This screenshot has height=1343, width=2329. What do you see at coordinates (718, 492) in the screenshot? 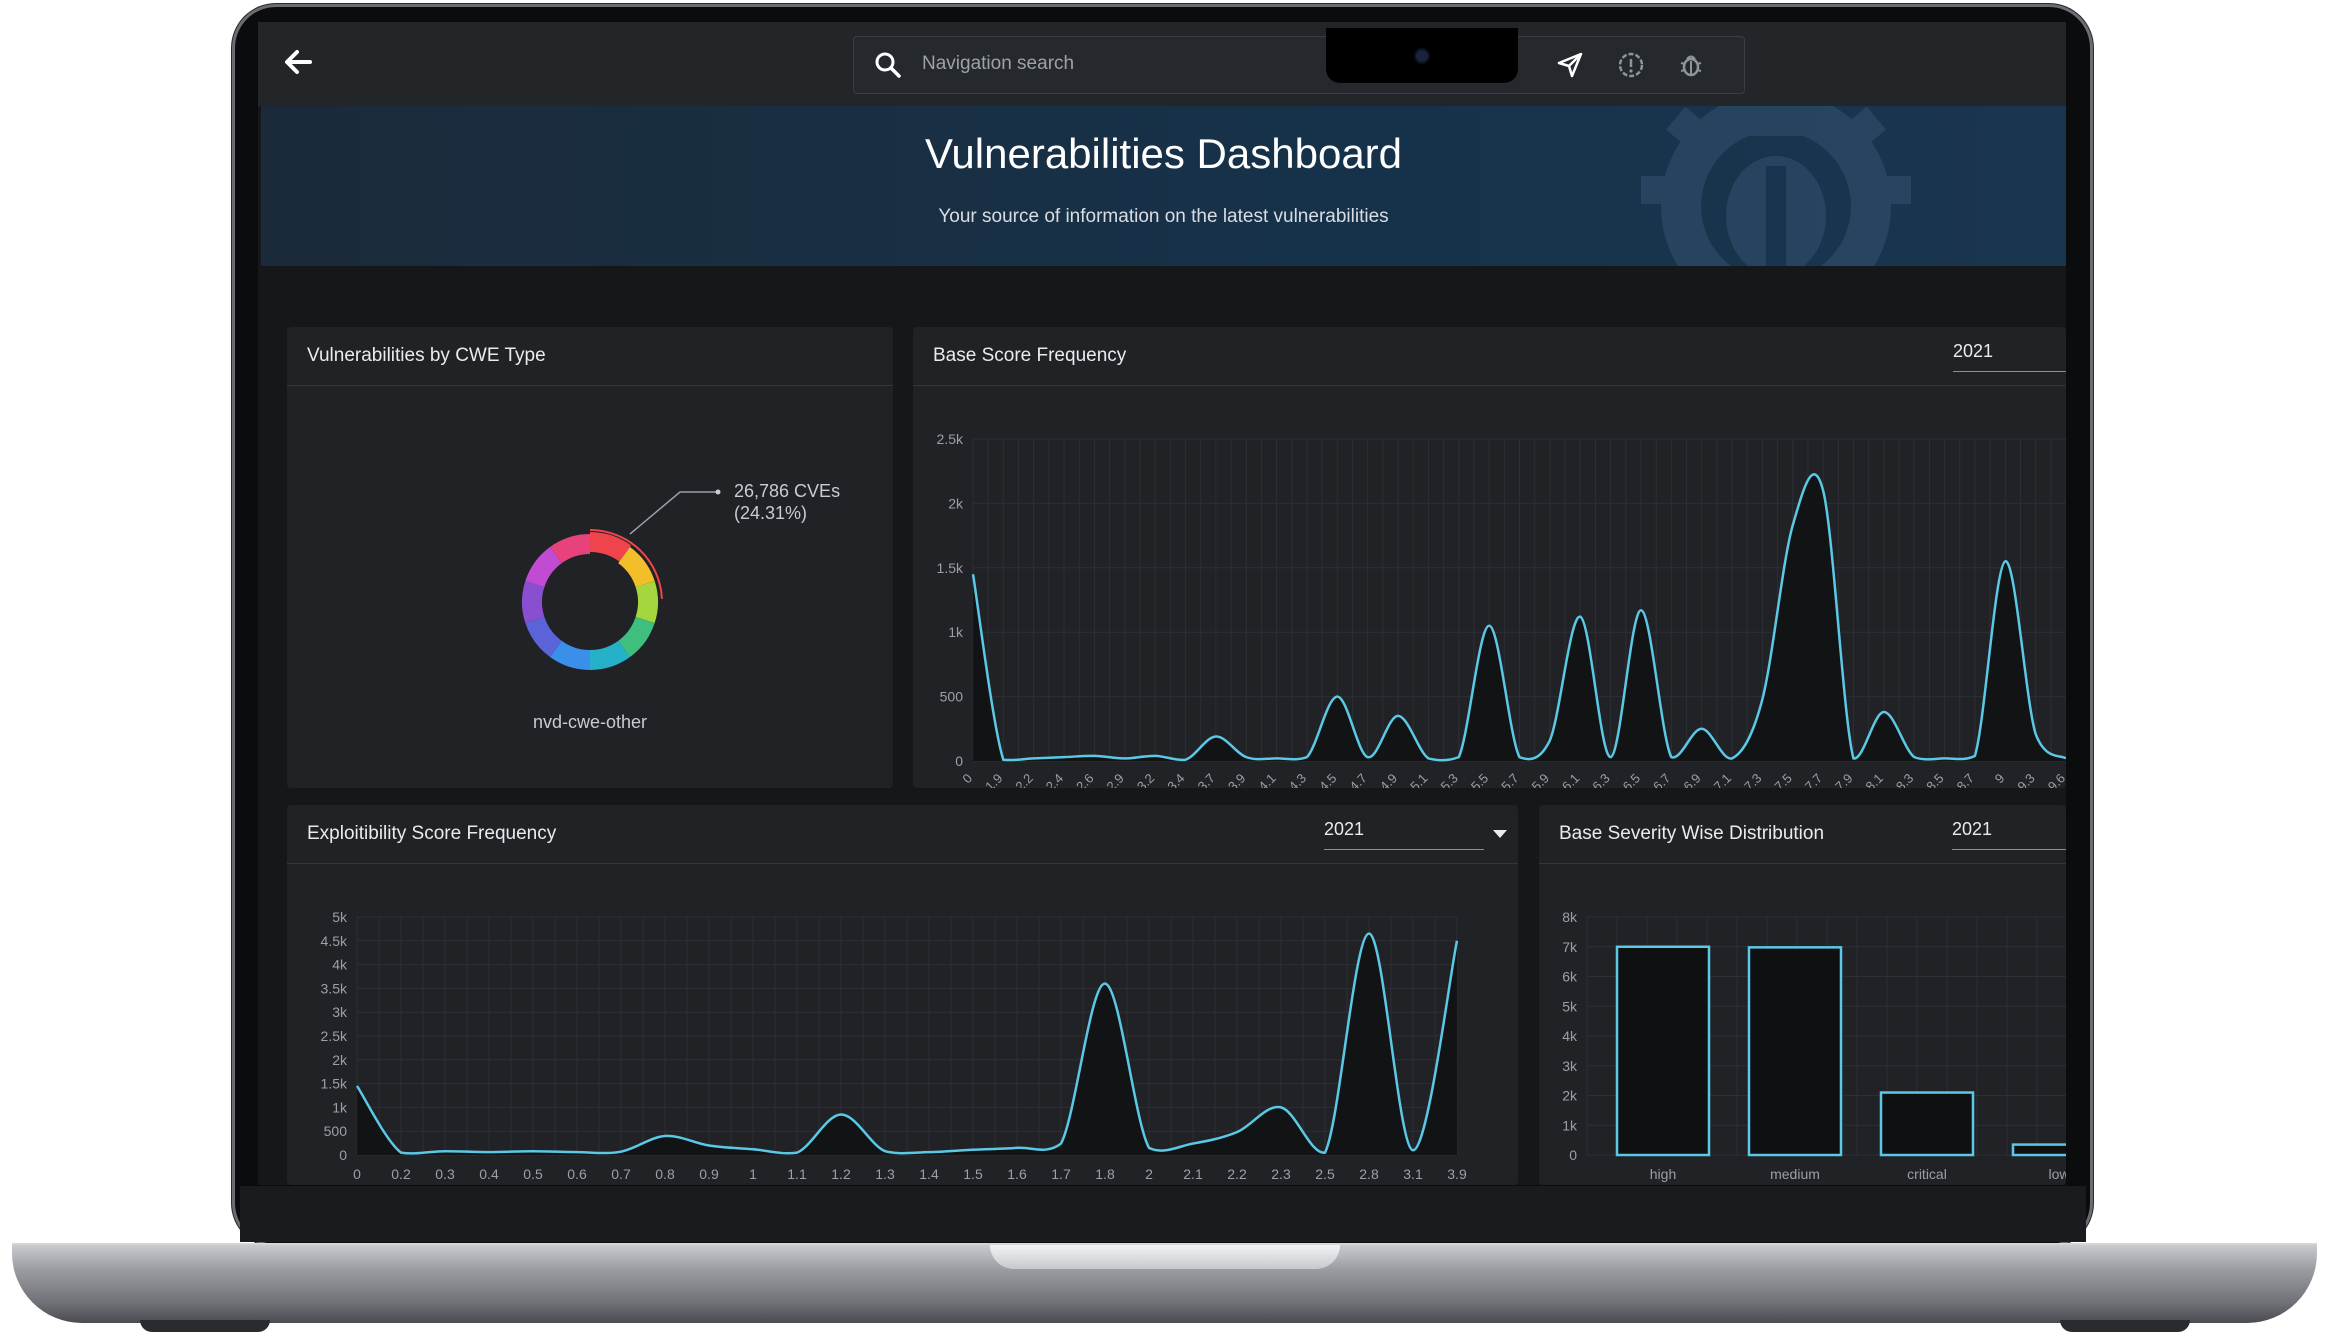
I see `donut-leader-dot` at bounding box center [718, 492].